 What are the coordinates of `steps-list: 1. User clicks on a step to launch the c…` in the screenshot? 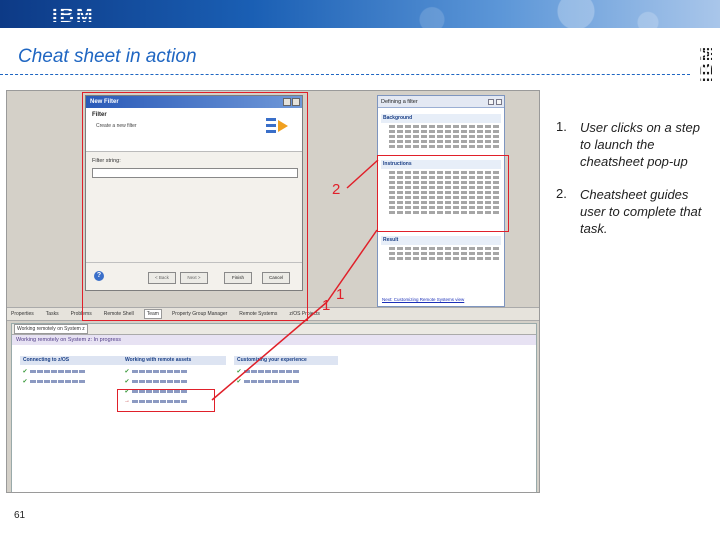 It's located at (631, 186).